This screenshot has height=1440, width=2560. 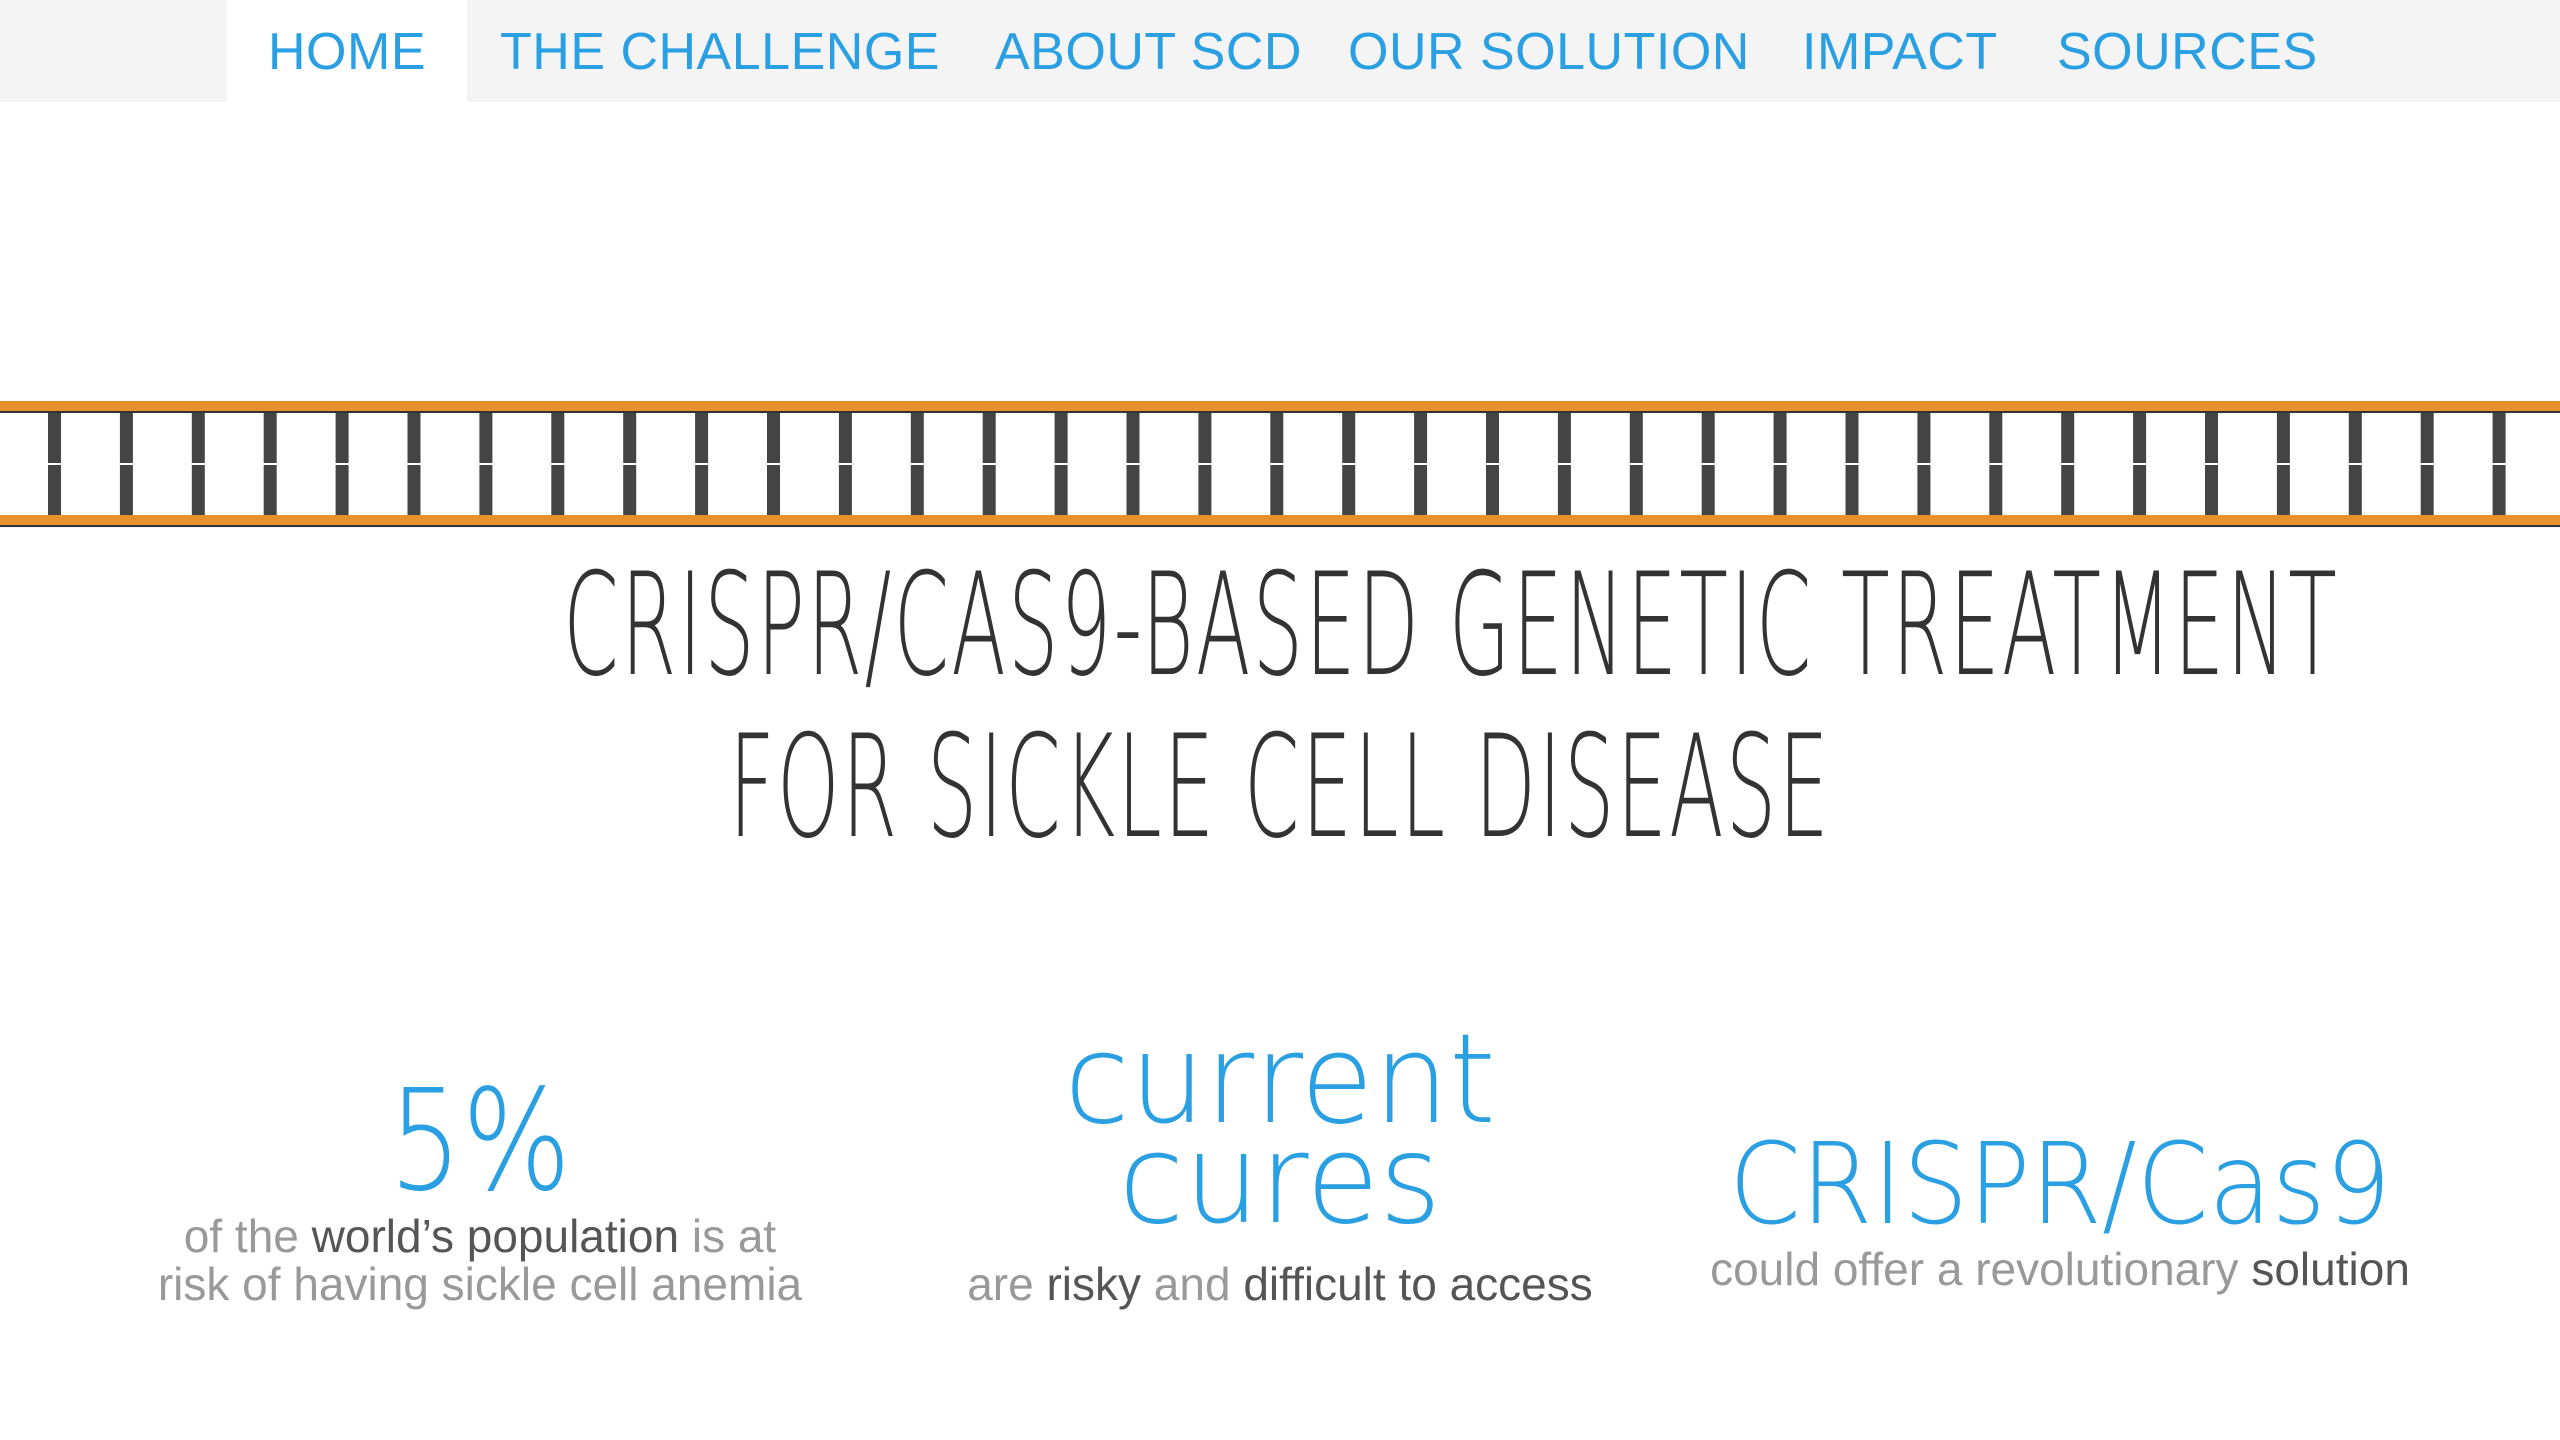 What do you see at coordinates (720, 51) in the screenshot?
I see `nav-item-the-challenge: THE CHALLENGE` at bounding box center [720, 51].